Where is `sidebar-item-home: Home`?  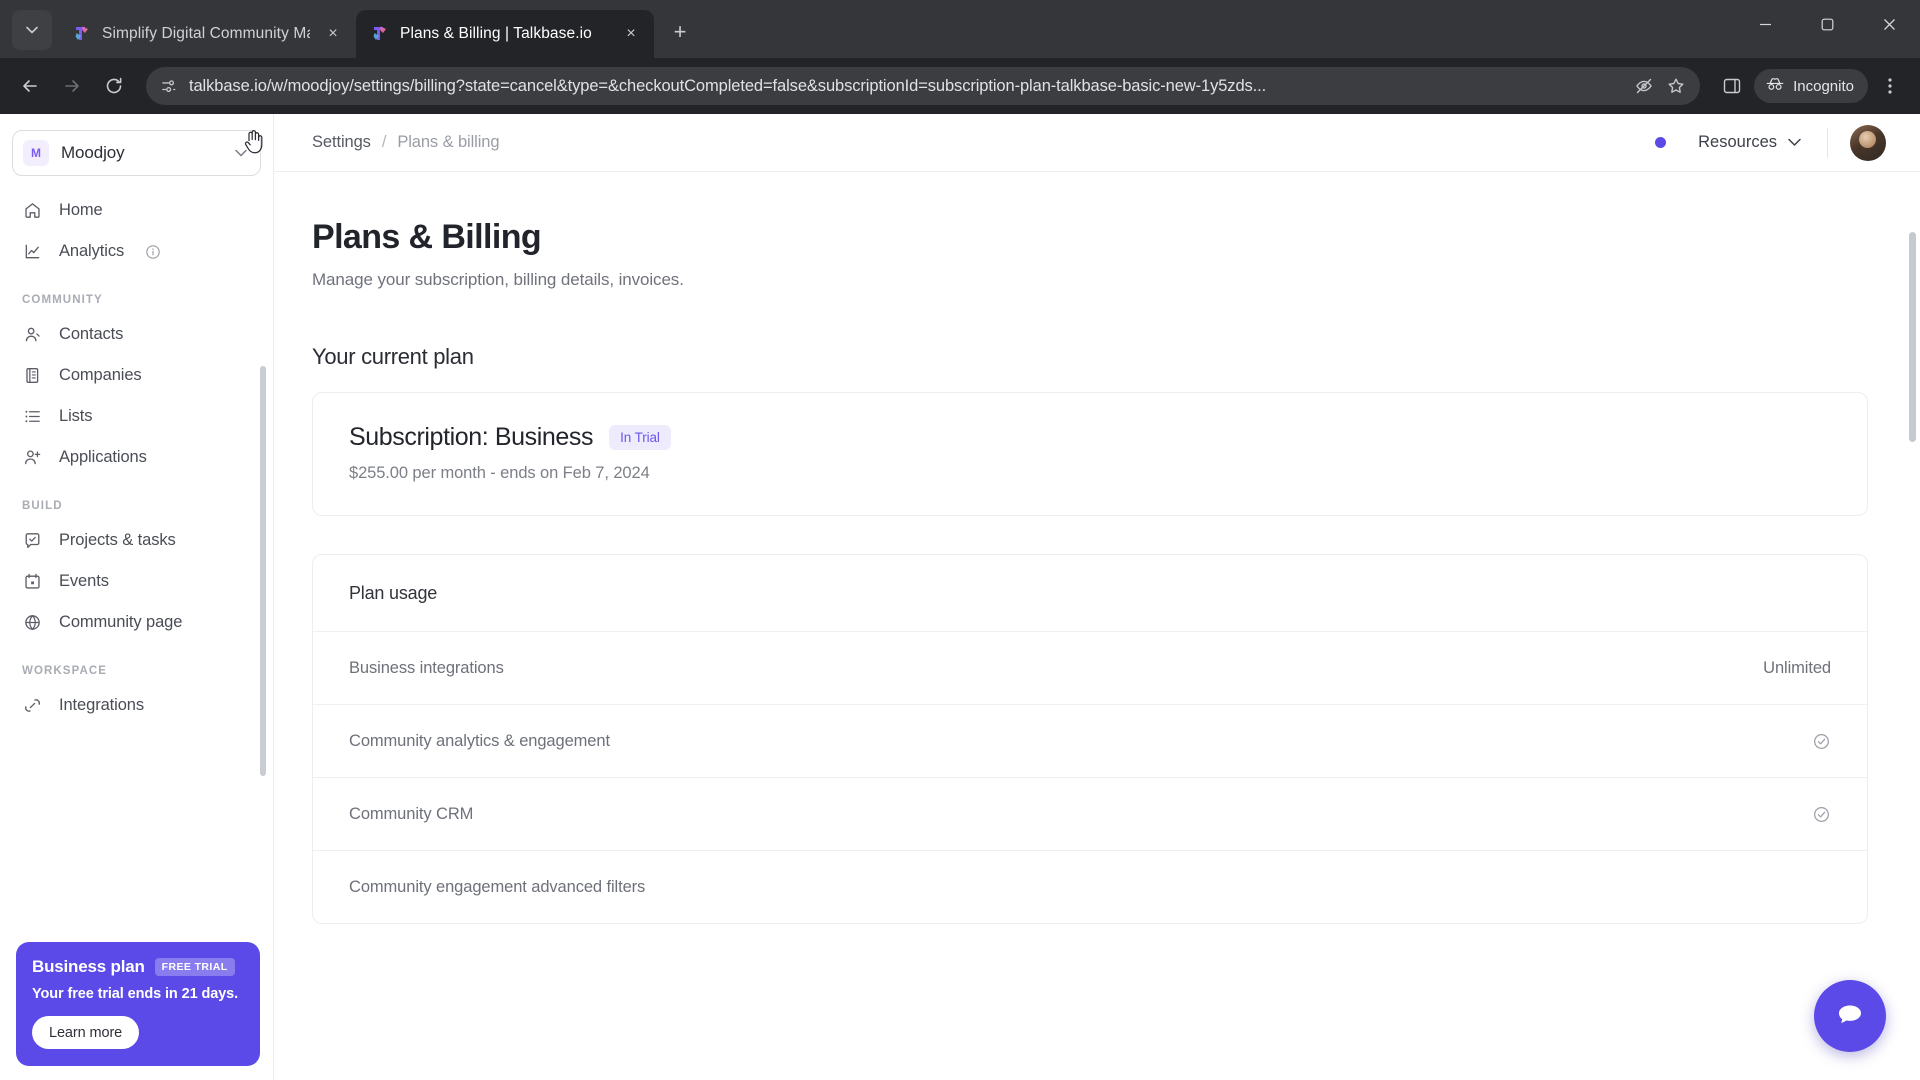 sidebar-item-home: Home is located at coordinates (136, 210).